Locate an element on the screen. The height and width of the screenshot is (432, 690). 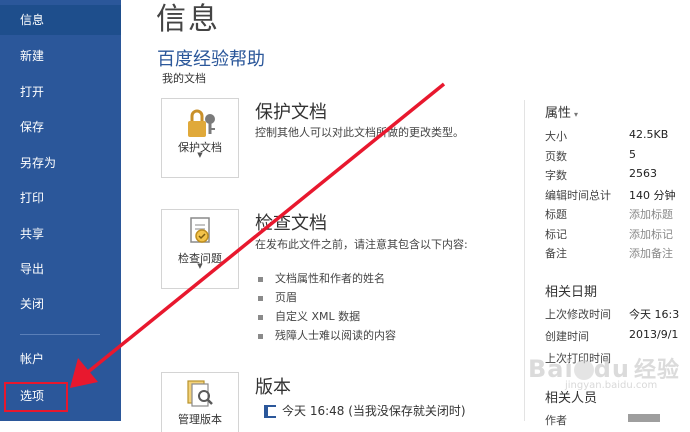
nav-divider is located at coordinates (60, 334).